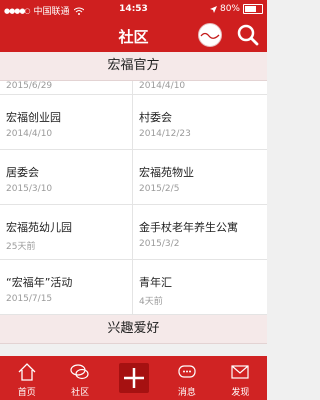 The width and height of the screenshot is (320, 400). Describe the element at coordinates (80, 393) in the screenshot. I see `tab-label: 社区` at that location.